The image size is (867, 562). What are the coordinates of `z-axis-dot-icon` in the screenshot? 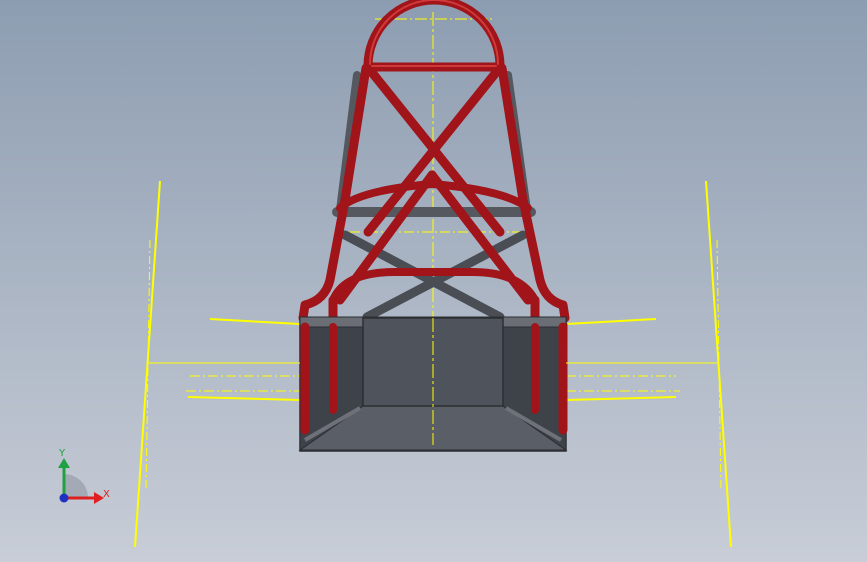 It's located at (64, 498).